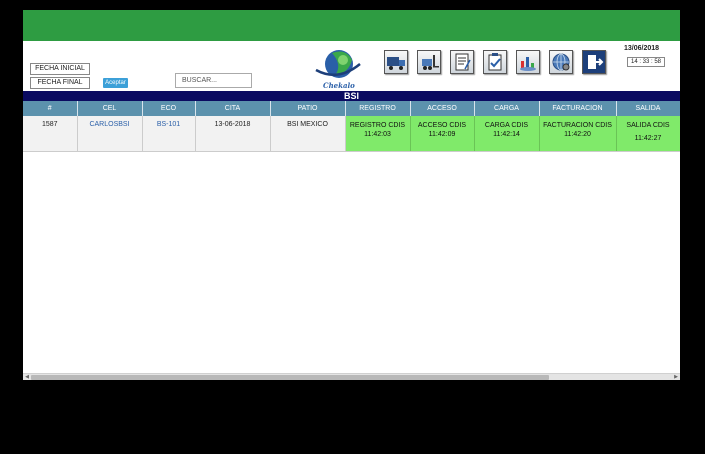 Image resolution: width=705 pixels, height=454 pixels. I want to click on cell-patio: BSI MEXICO, so click(308, 134).